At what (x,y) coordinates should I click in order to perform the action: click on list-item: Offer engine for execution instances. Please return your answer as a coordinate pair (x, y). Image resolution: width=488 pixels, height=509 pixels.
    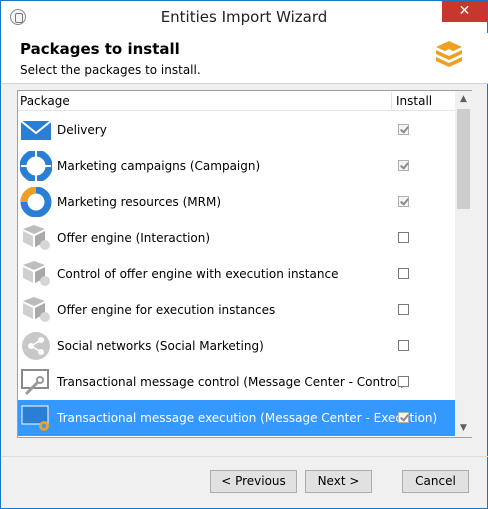
    Looking at the image, I should click on (236, 310).